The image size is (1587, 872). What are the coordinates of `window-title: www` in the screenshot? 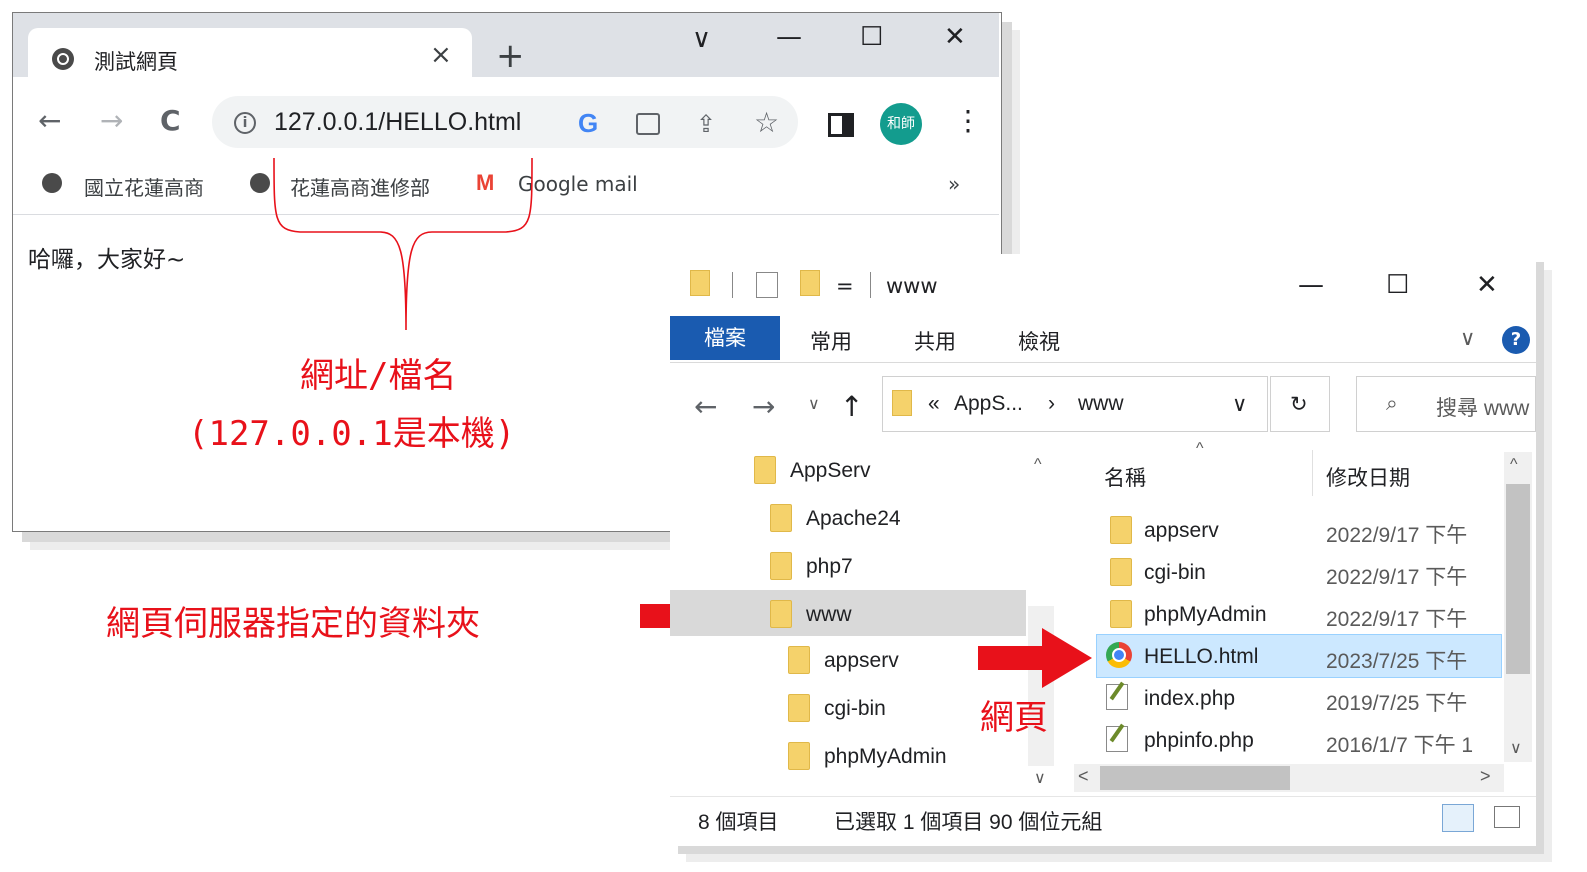 It's located at (912, 286).